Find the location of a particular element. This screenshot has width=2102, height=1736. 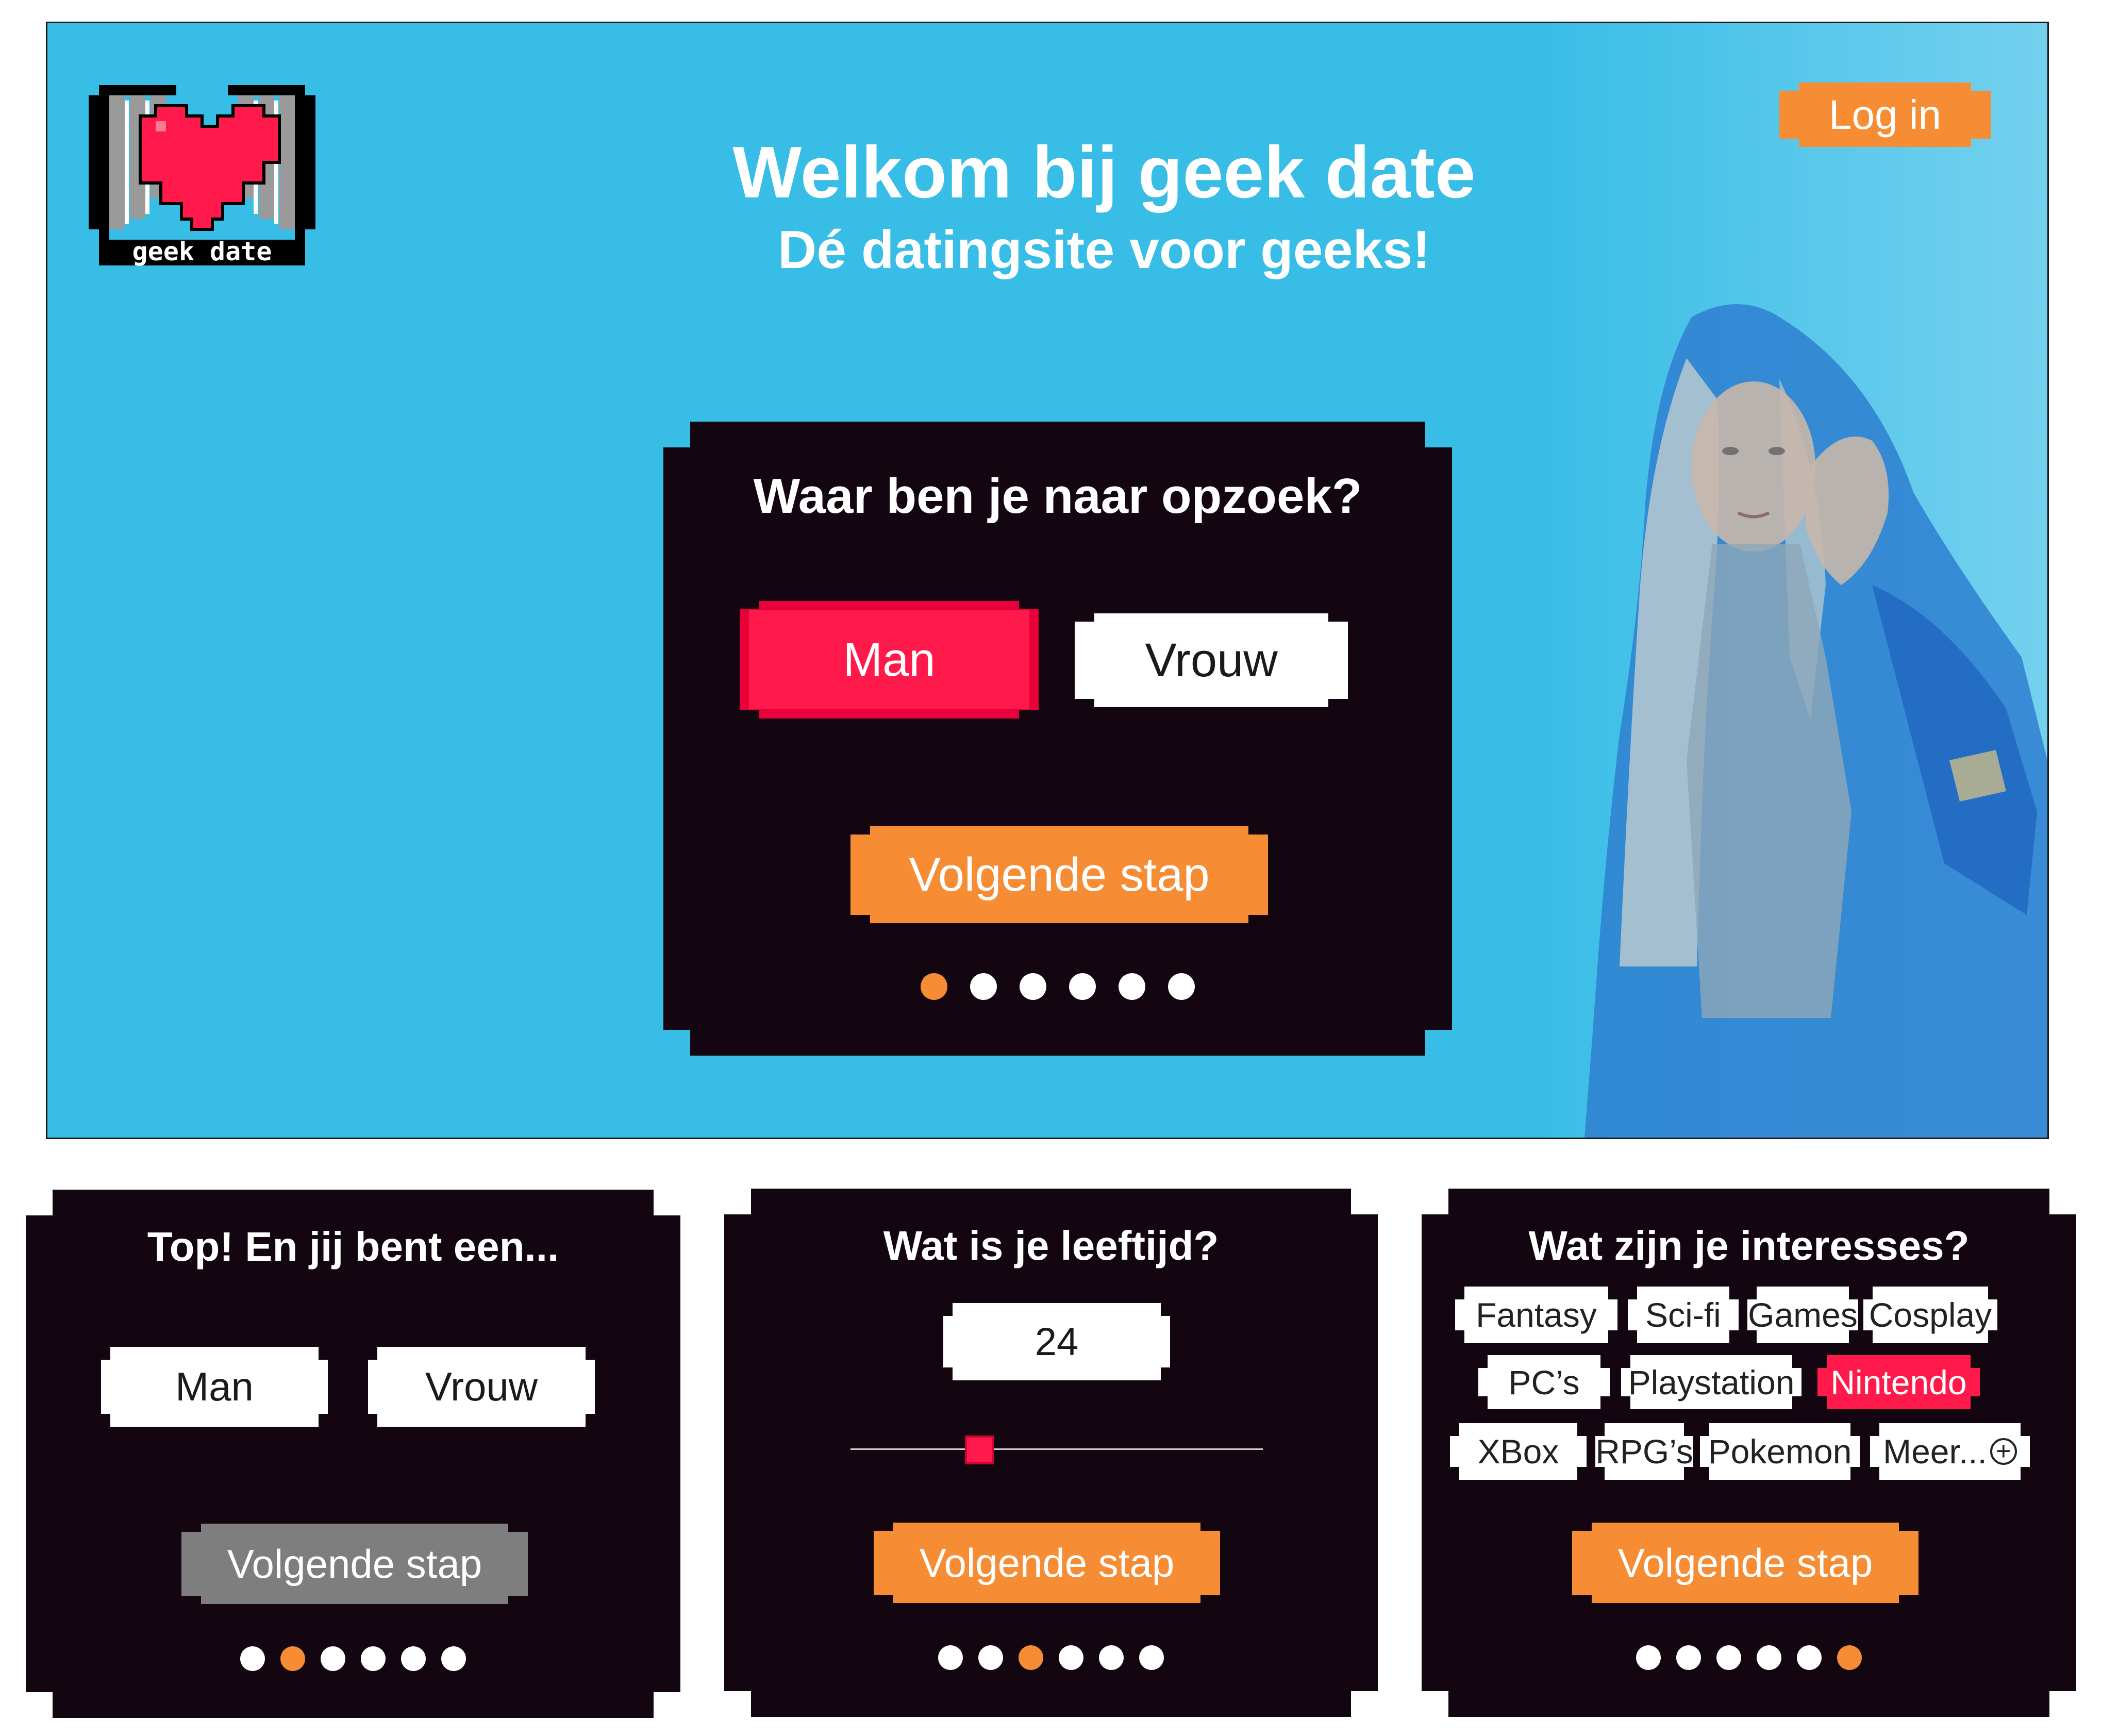

step1-man-button: Man is located at coordinates (889, 660).